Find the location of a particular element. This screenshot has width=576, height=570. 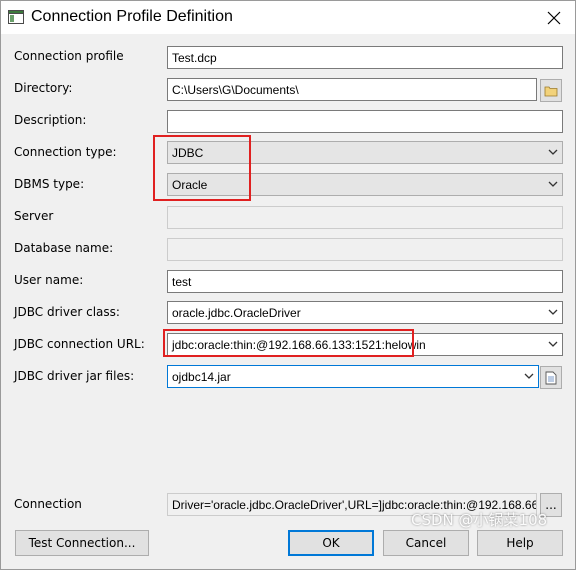

watermark-text: CSDN @小锅菜108 is located at coordinates (479, 520).